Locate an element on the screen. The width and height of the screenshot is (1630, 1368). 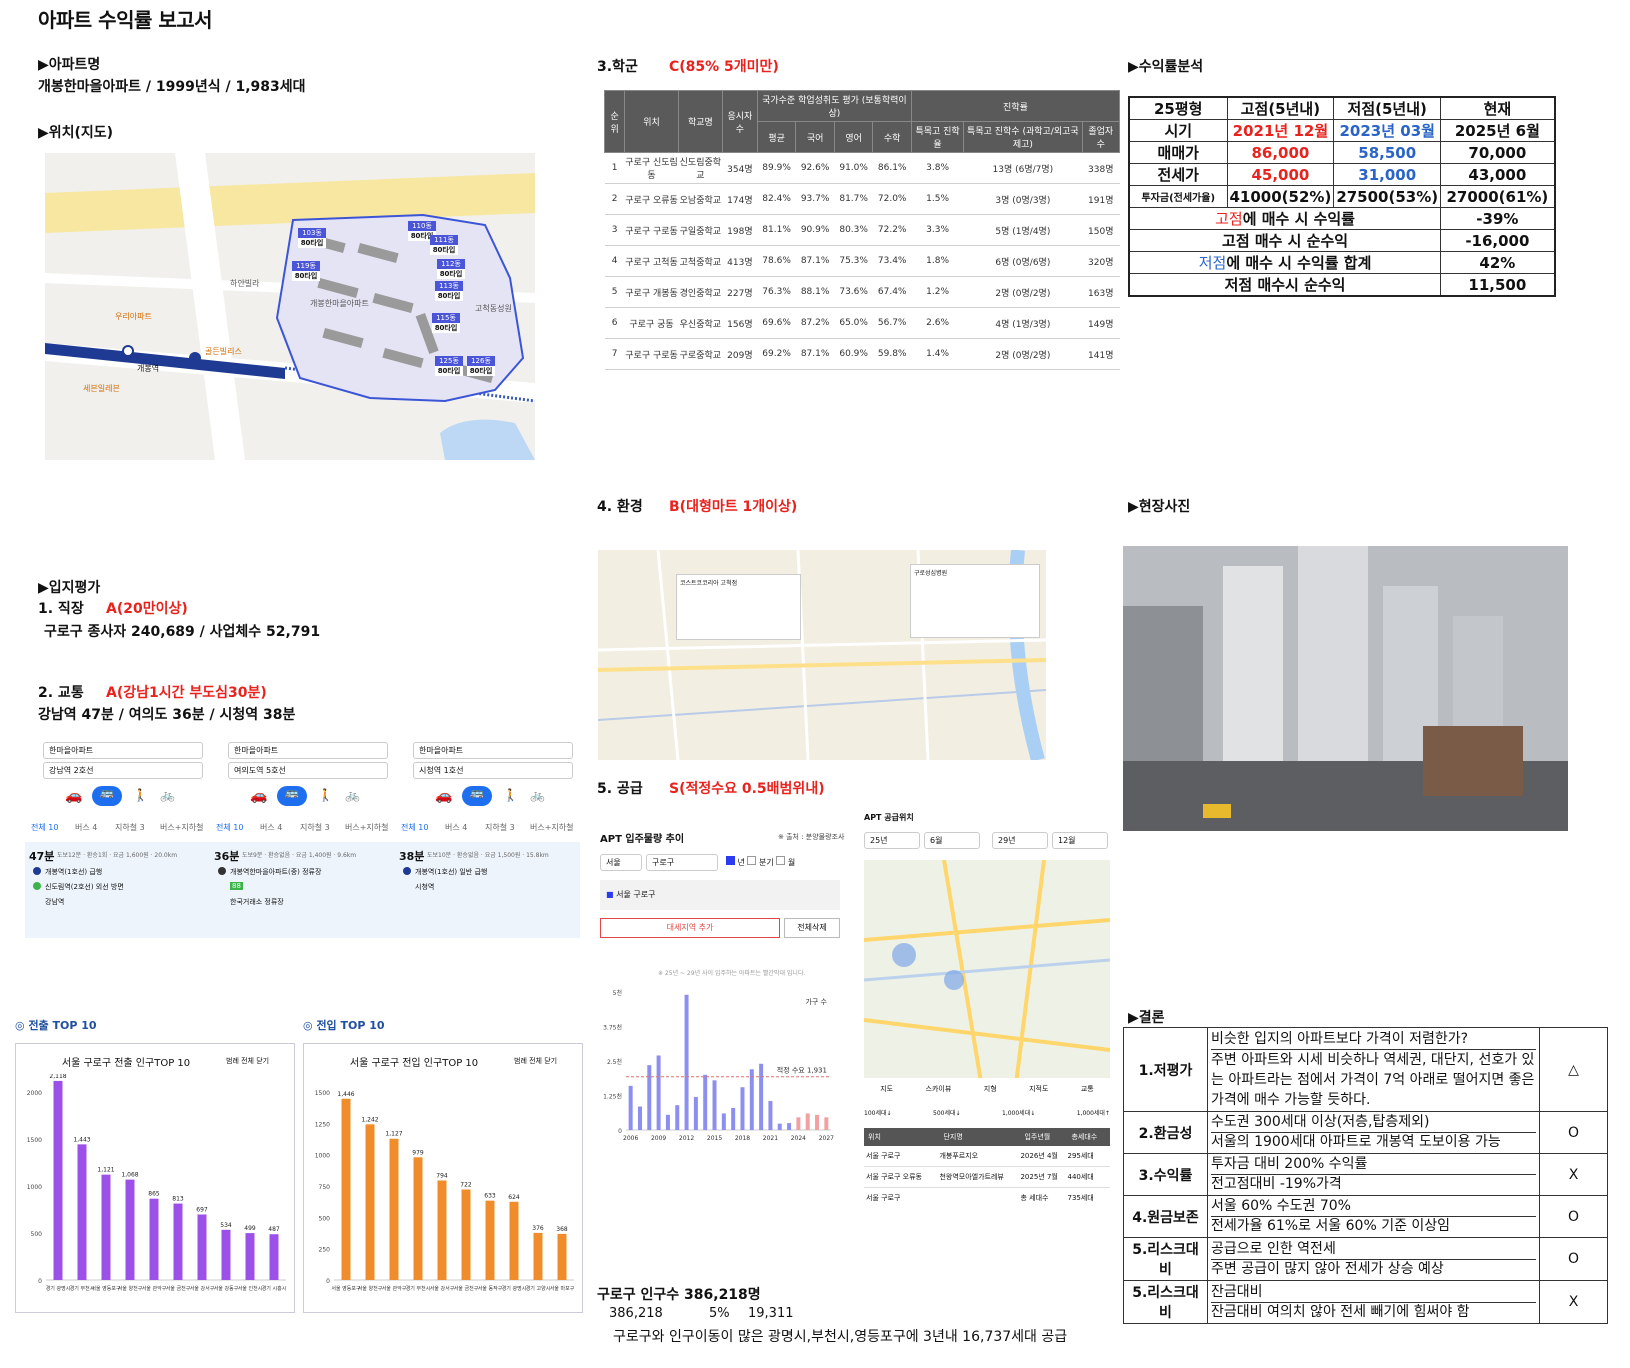
env-map: 코스트코코리아 고척점 구로성심병원 is located at coordinates (822, 655).